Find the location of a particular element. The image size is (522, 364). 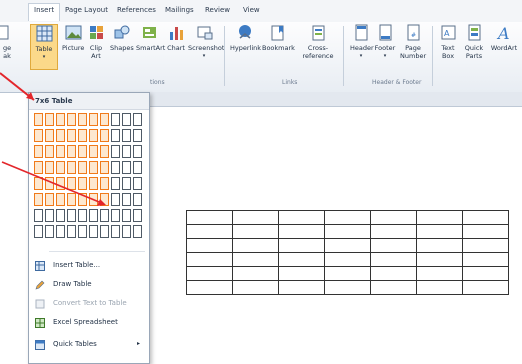

cross-reference-button: Cross-reference is located at coordinates (318, 42).